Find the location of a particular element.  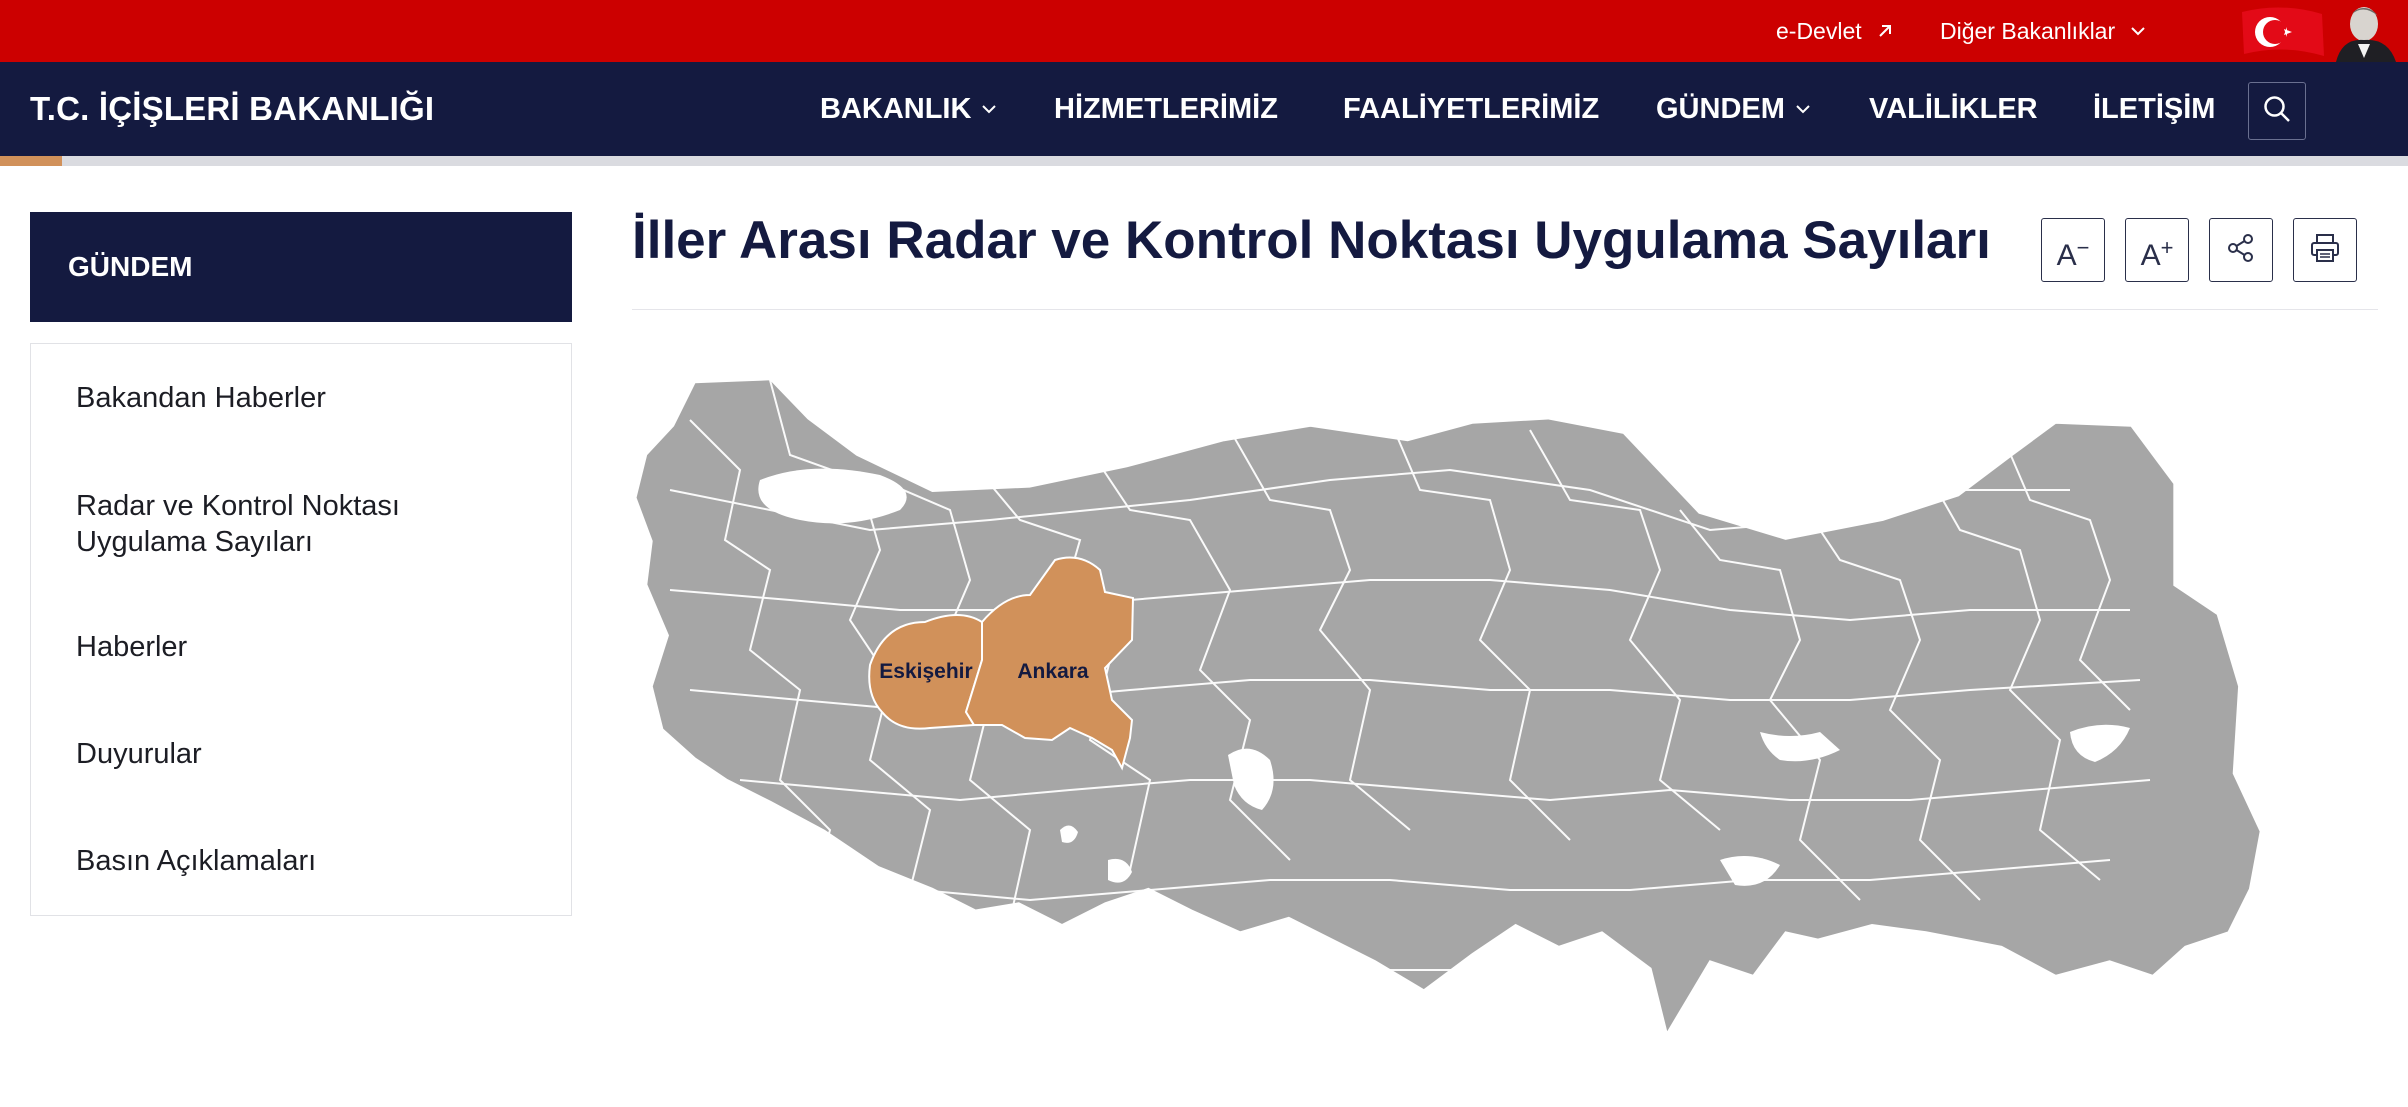

nav-valilikler-label: VALİLİKLER is located at coordinates (1953, 108).